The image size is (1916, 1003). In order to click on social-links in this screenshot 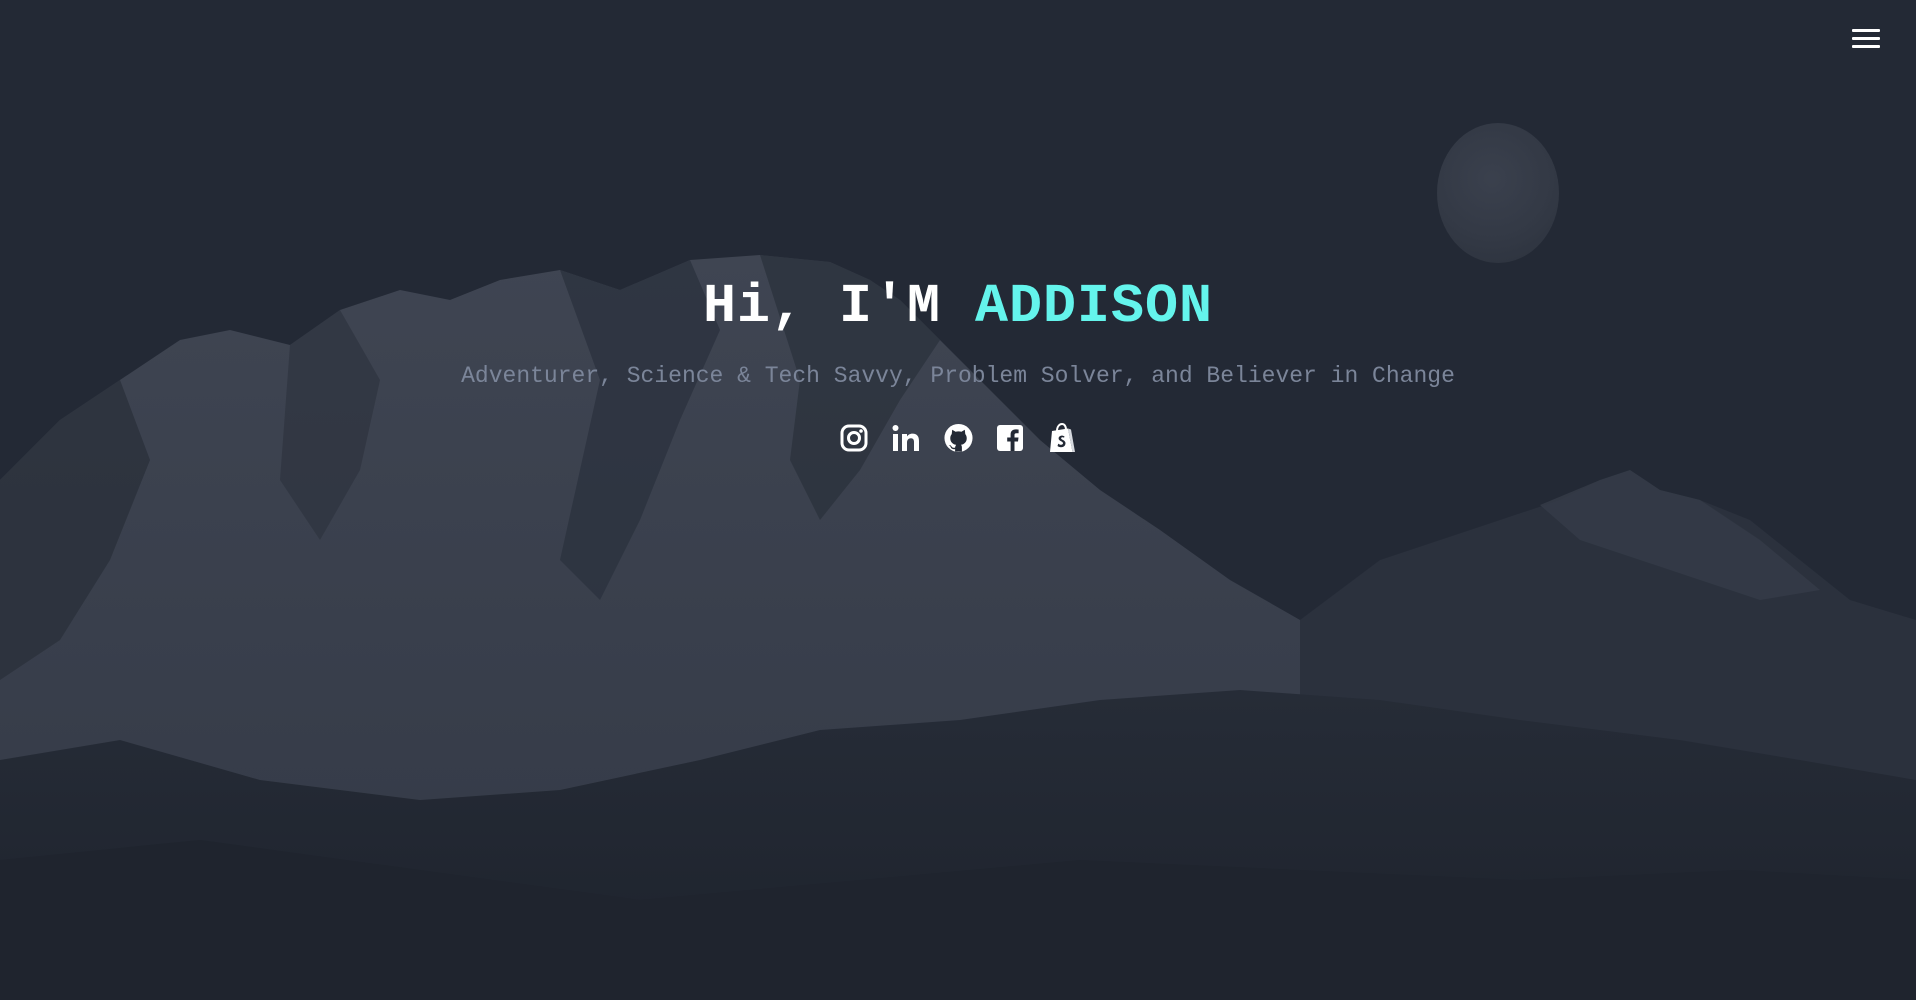, I will do `click(958, 438)`.